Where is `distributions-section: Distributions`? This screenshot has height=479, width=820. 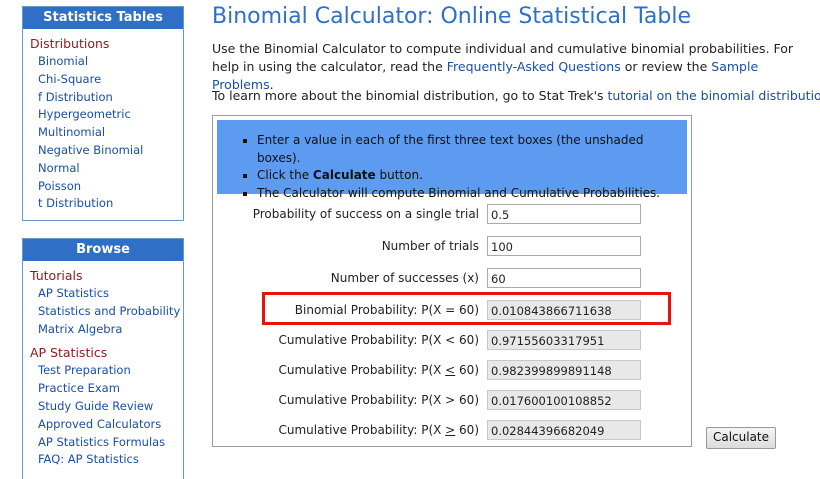 distributions-section: Distributions is located at coordinates (70, 43).